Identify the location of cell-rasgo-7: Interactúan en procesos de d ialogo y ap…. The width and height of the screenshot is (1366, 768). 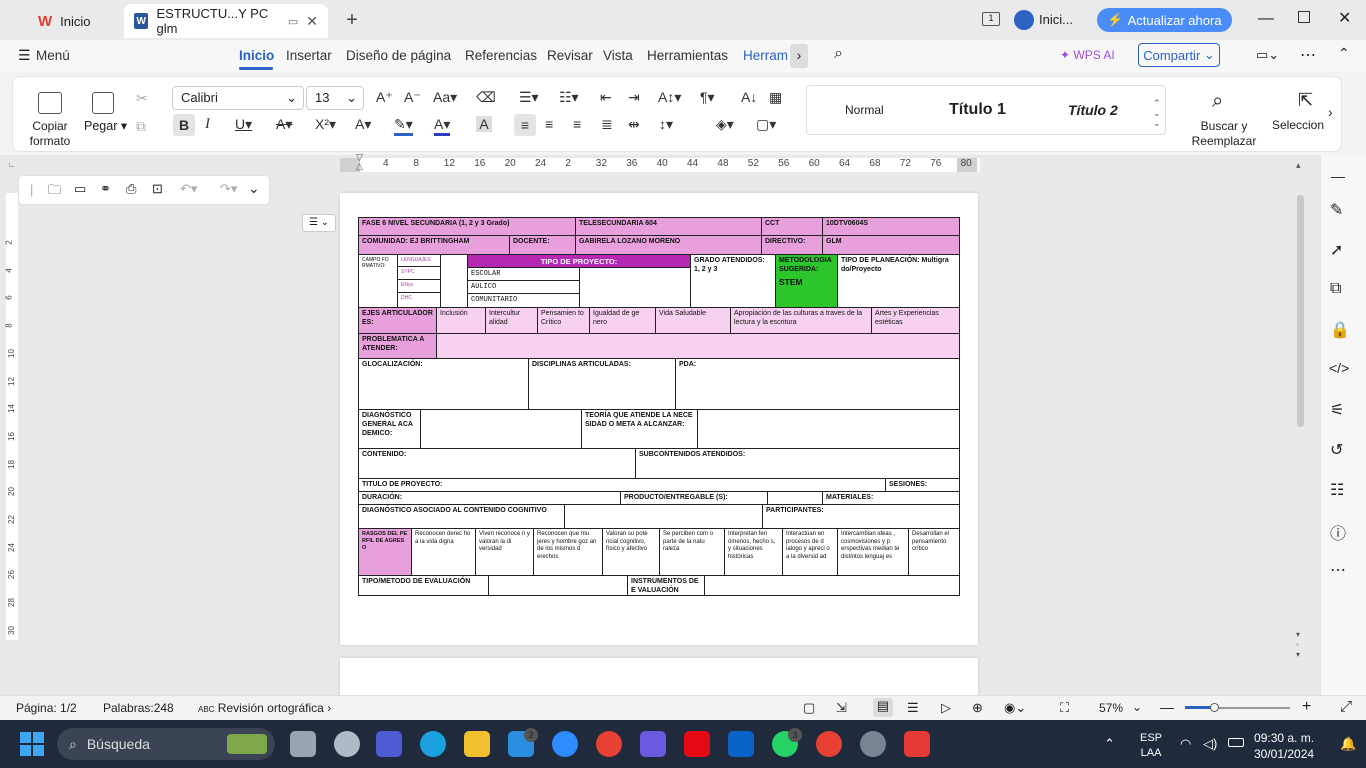
(810, 552).